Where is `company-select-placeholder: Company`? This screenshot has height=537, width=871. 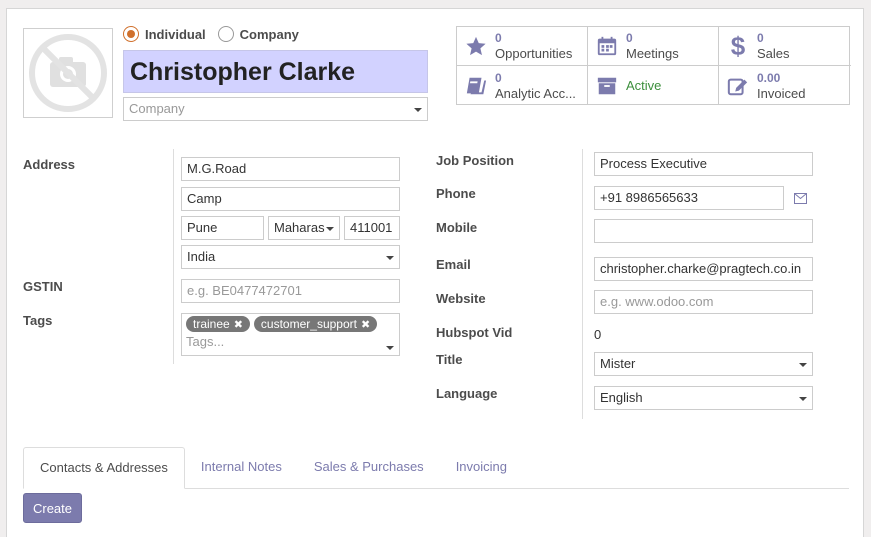 company-select-placeholder: Company is located at coordinates (157, 108).